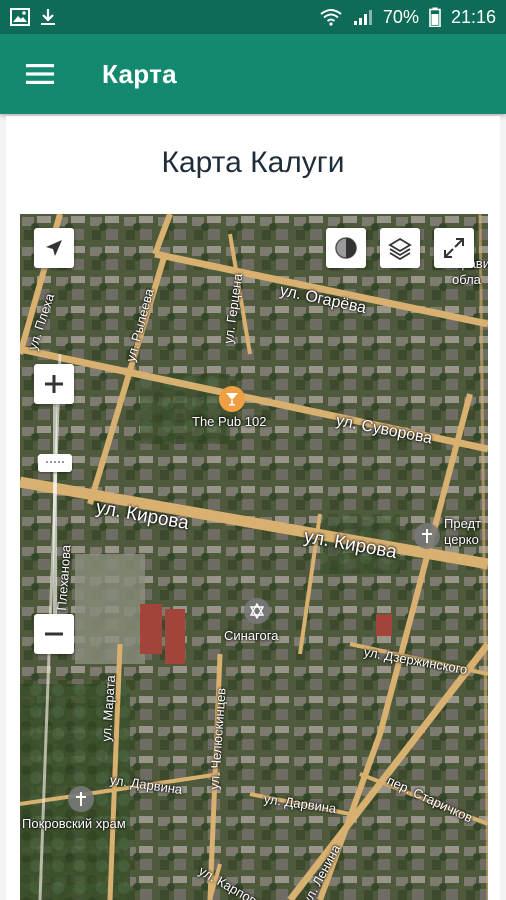 Image resolution: width=506 pixels, height=900 pixels. I want to click on pub-marker, so click(232, 399).